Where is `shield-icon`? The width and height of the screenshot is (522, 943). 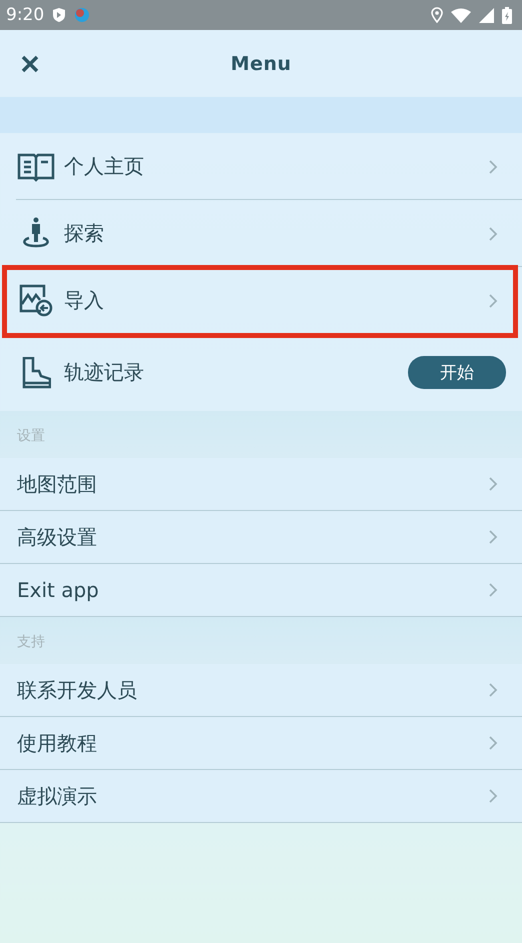 shield-icon is located at coordinates (59, 15).